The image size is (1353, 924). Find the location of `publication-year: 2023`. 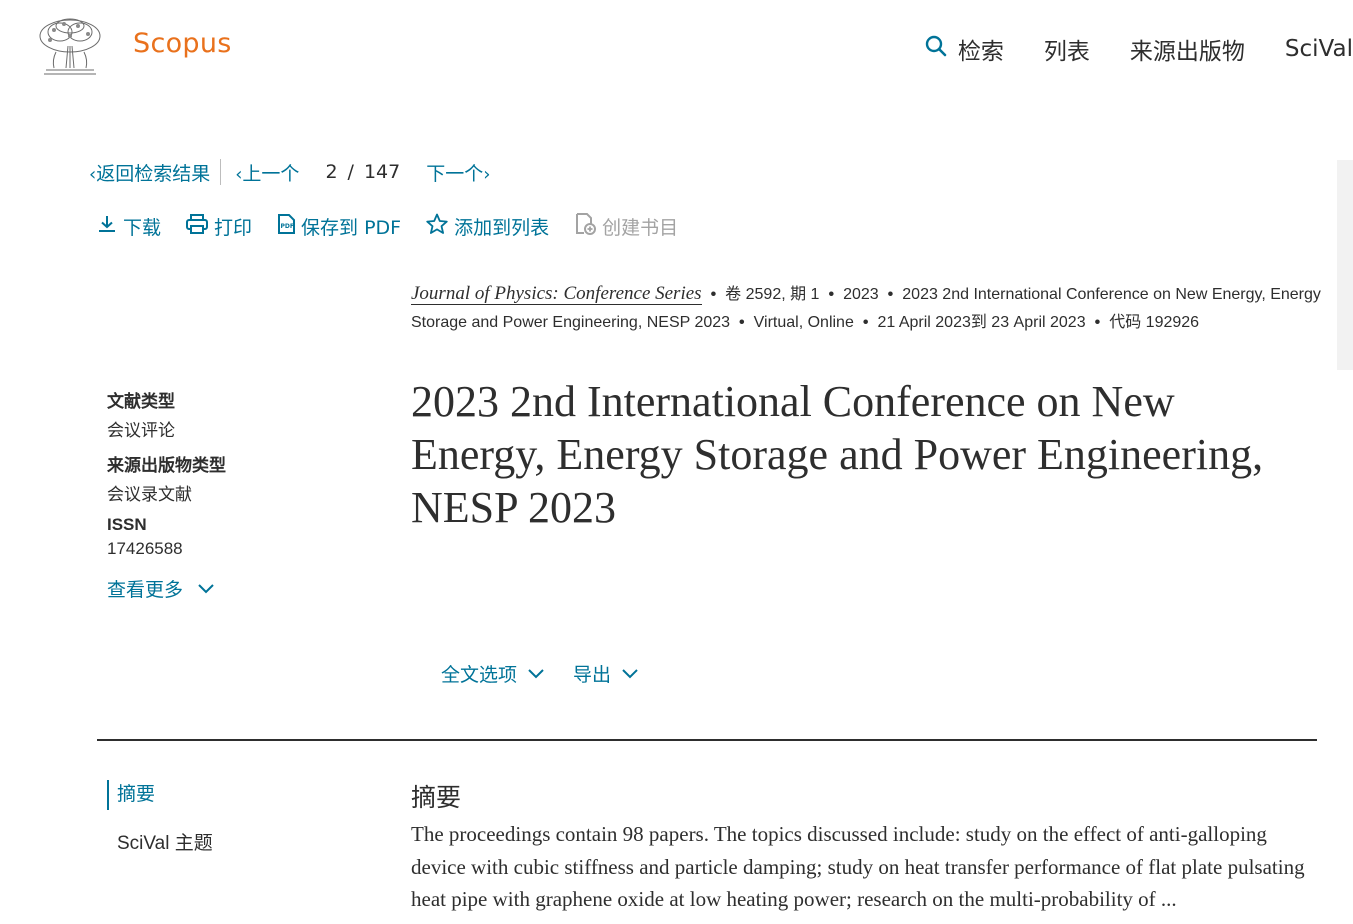

publication-year: 2023 is located at coordinates (861, 294).